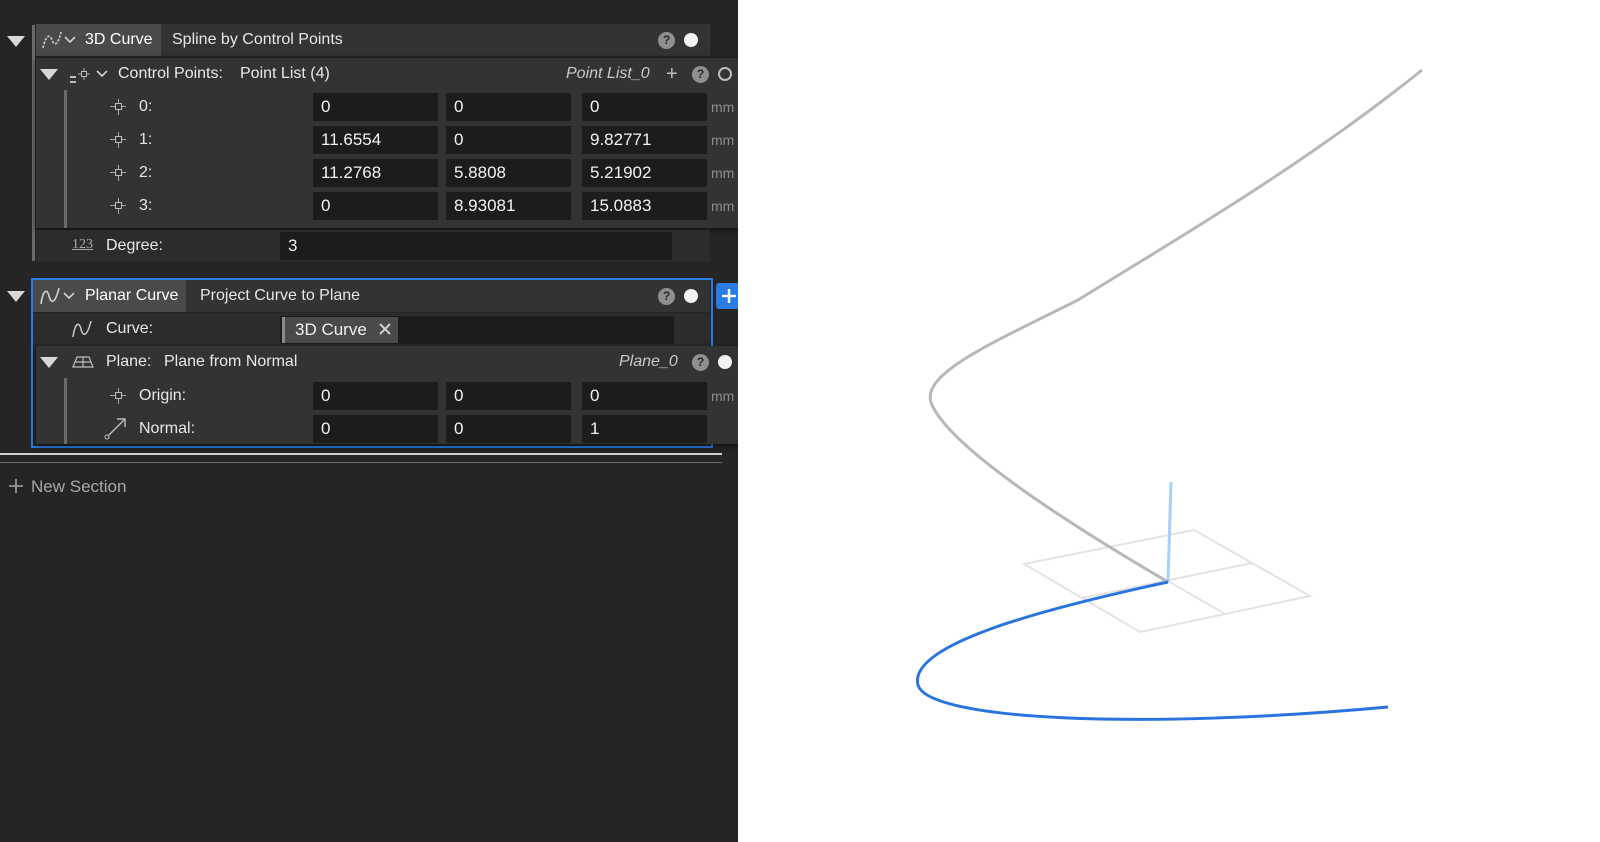 The image size is (1600, 842). Describe the element at coordinates (331, 329) in the screenshot. I see `curve-reference-label: 3D Curve` at that location.